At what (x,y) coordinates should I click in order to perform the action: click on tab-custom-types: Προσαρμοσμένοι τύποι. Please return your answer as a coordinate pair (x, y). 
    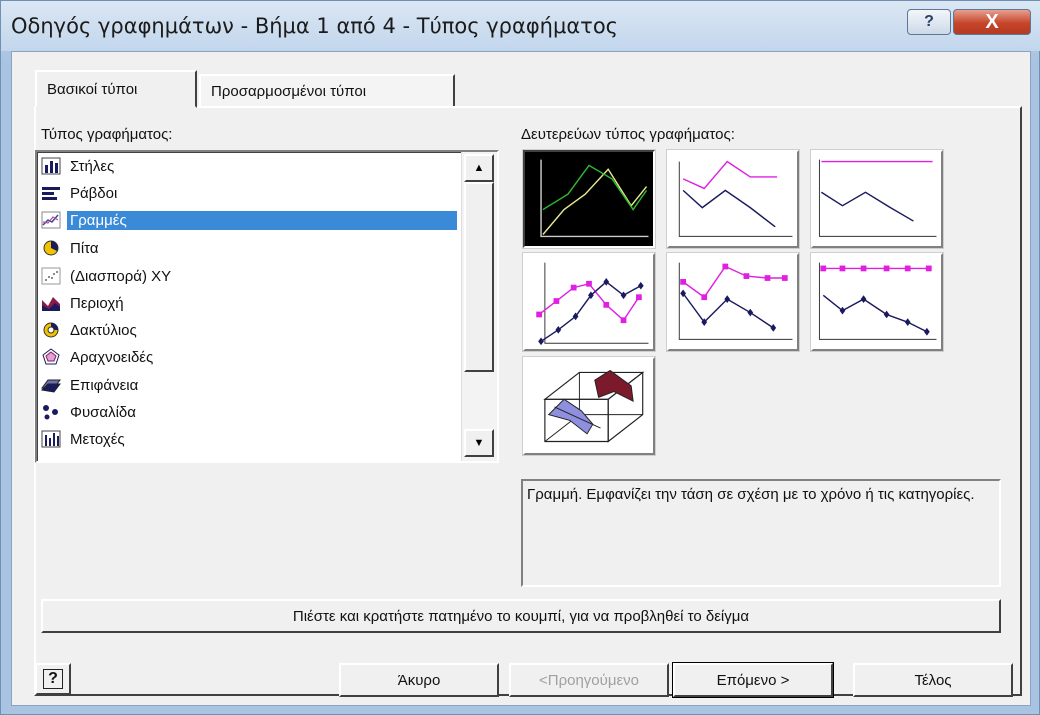
    Looking at the image, I should click on (327, 91).